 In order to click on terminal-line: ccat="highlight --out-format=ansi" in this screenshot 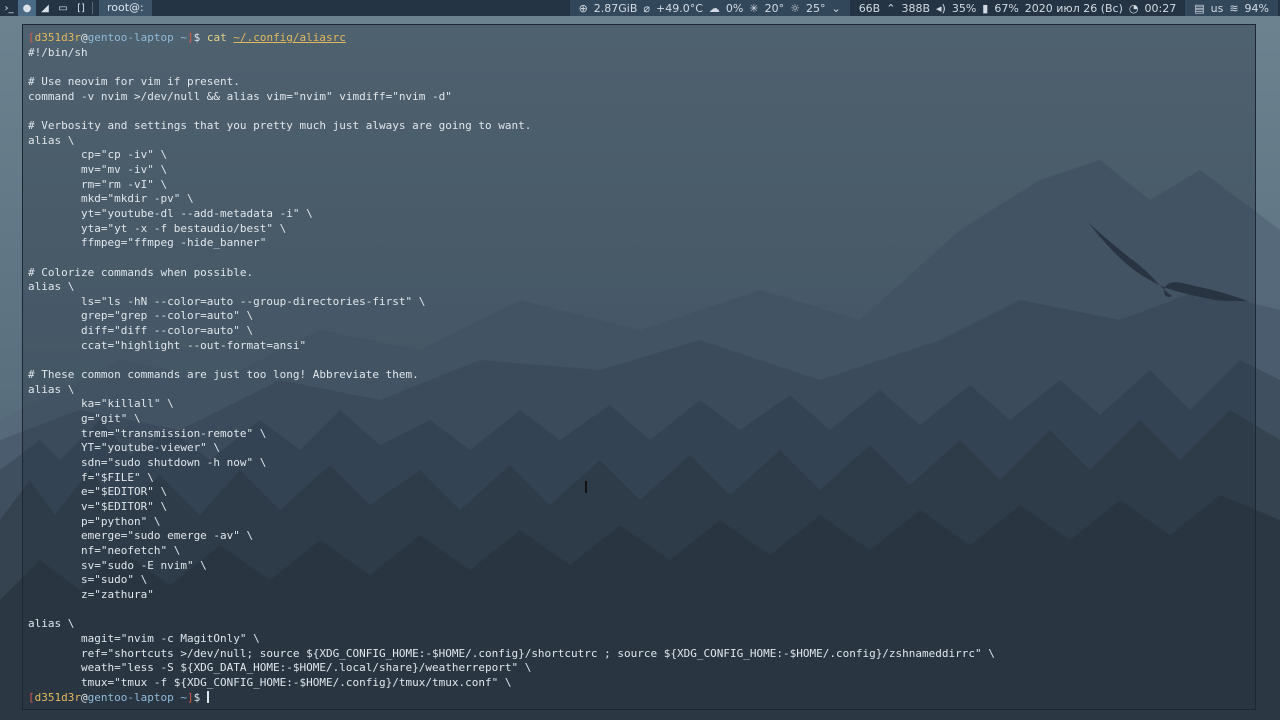, I will do `click(193, 345)`.